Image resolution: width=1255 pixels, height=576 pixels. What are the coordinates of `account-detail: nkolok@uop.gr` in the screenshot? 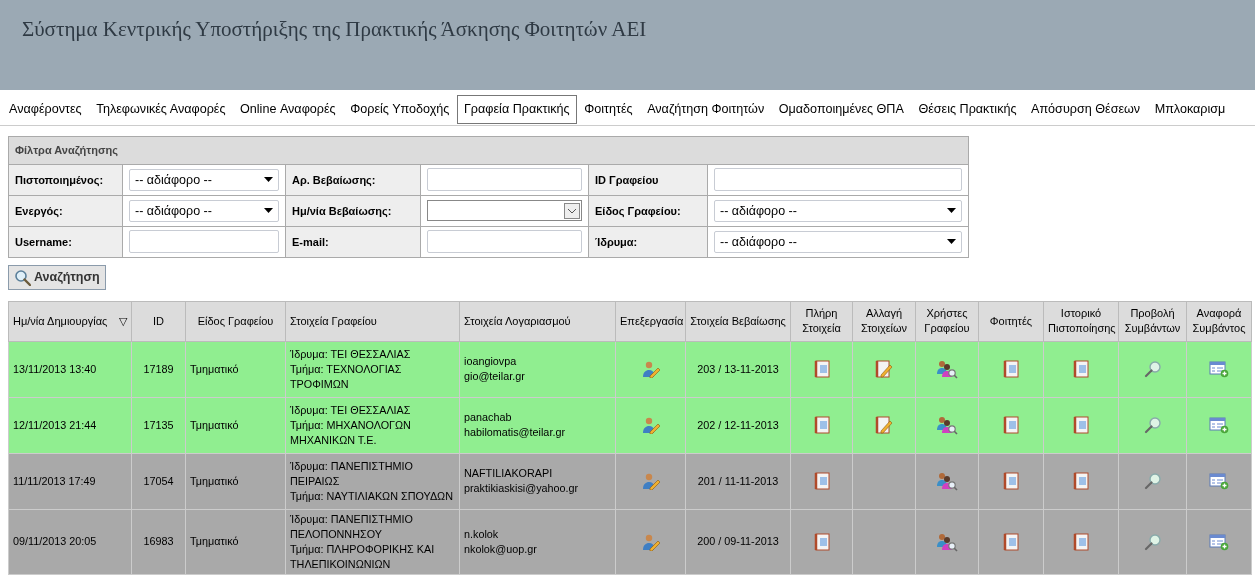 It's located at (501, 549).